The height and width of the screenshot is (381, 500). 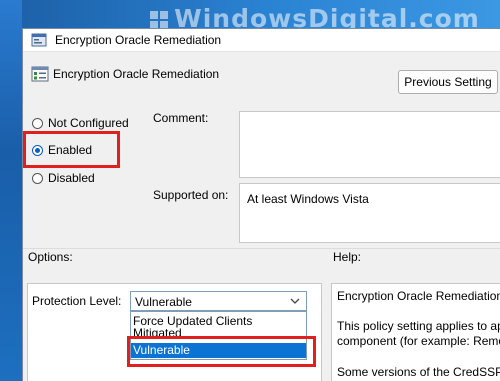 I want to click on title-bar: Encryption Oracle Remediation, so click(x=261, y=40).